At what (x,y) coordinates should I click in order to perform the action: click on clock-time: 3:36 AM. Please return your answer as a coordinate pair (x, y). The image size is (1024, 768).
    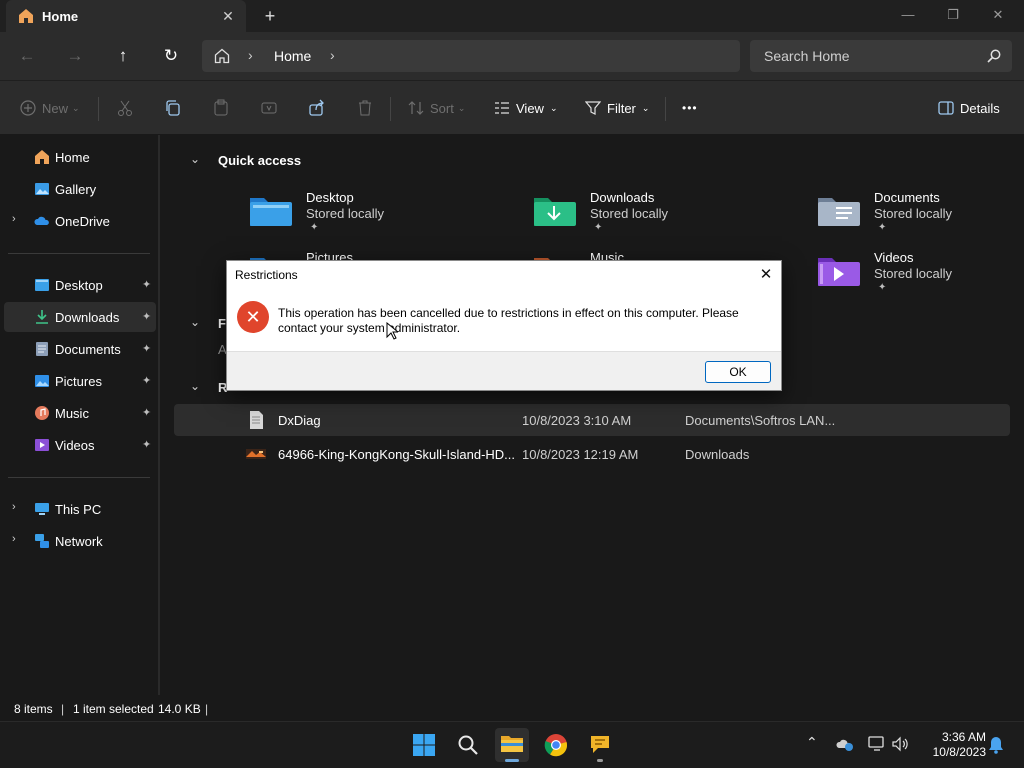
    Looking at the image, I should click on (963, 737).